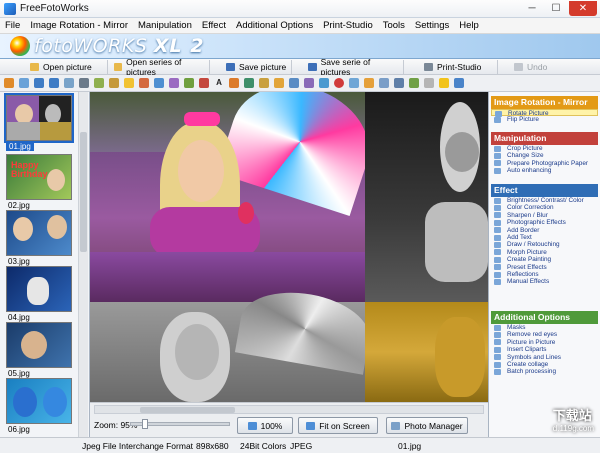  What do you see at coordinates (20, 146) in the screenshot?
I see `thumbnail-label: 01.jpg` at bounding box center [20, 146].